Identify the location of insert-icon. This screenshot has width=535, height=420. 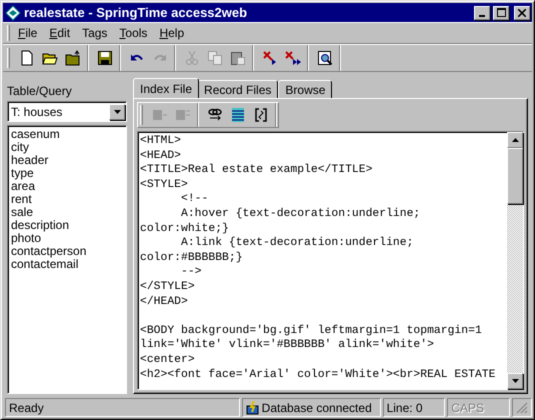
(160, 115).